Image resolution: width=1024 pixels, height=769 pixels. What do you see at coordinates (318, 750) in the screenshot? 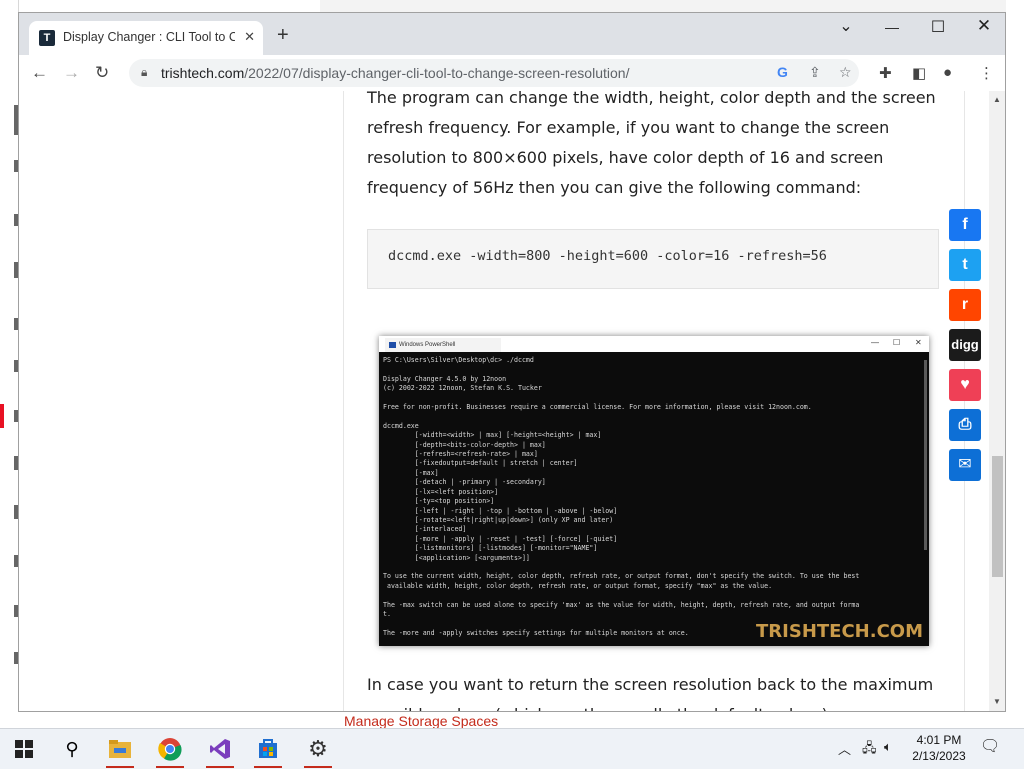
I see `settings-gear-icon: ⚙` at bounding box center [318, 750].